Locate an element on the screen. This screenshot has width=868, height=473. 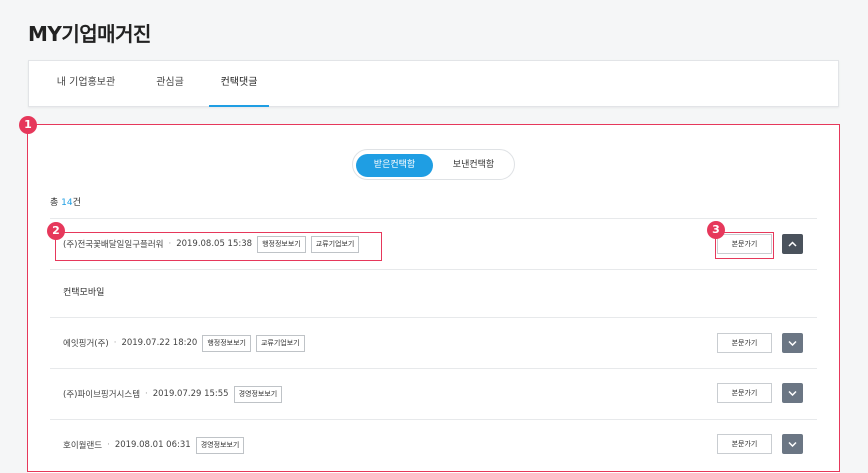
page-title: MY기업매거진 is located at coordinates (89, 34).